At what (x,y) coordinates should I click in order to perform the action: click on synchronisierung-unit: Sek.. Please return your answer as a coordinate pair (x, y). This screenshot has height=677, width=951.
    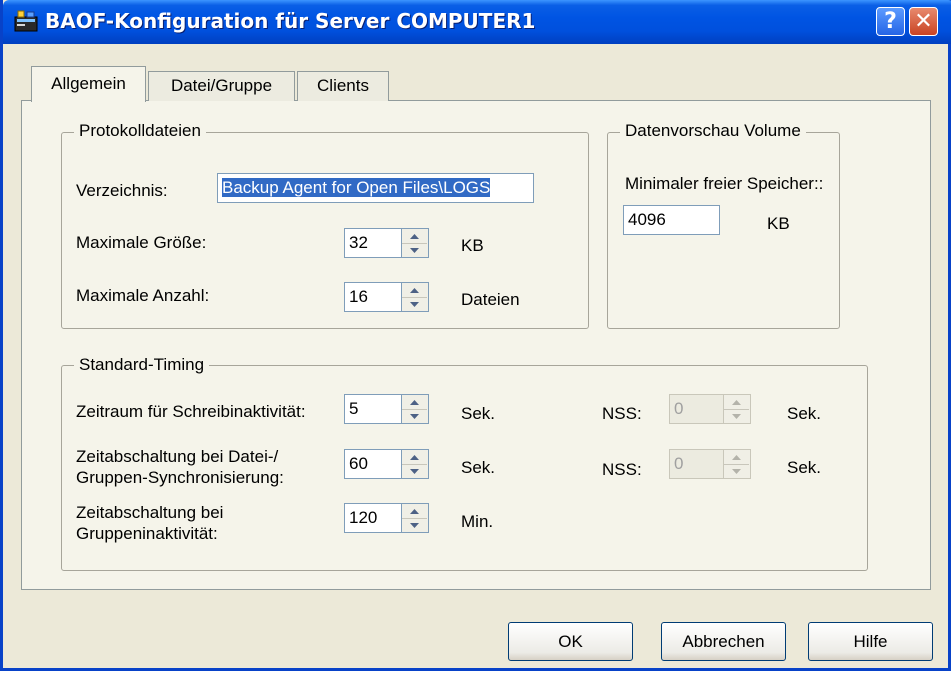
    Looking at the image, I should click on (478, 467).